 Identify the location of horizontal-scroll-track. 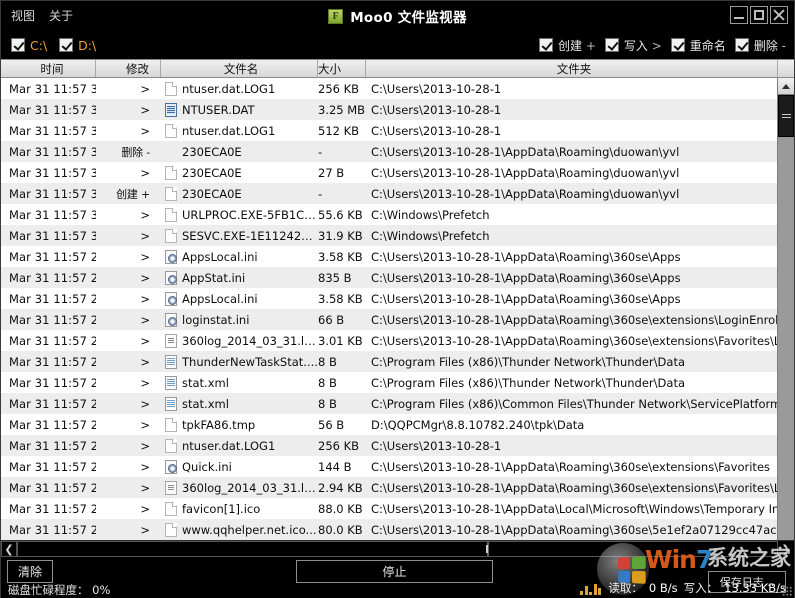
(397, 549).